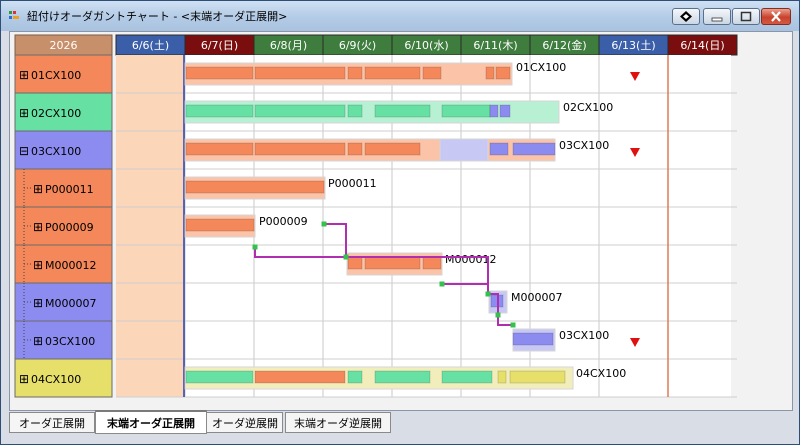  I want to click on diamond-button, so click(686, 16).